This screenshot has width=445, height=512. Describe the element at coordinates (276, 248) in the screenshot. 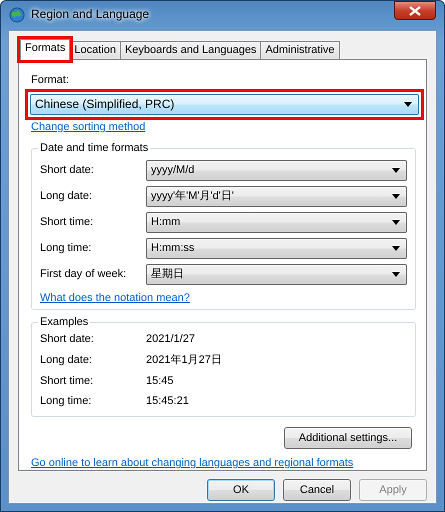

I see `dropdown: H:mm:ss` at that location.